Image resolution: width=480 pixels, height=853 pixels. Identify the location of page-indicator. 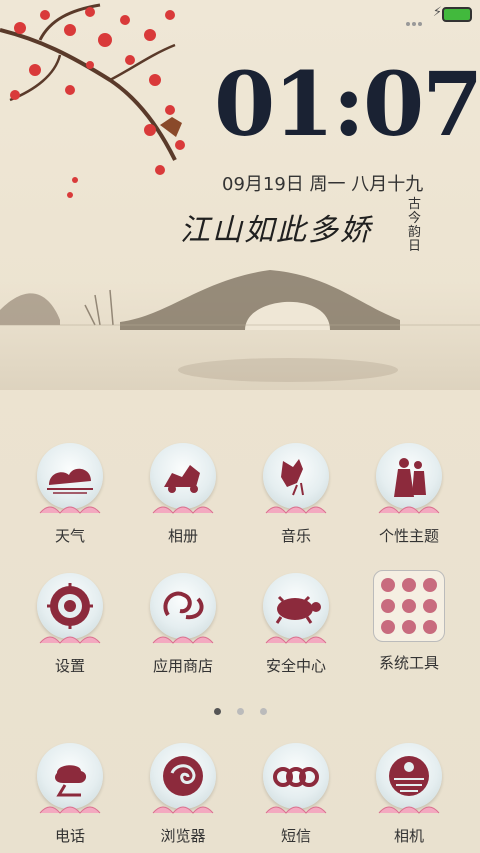
(240, 709).